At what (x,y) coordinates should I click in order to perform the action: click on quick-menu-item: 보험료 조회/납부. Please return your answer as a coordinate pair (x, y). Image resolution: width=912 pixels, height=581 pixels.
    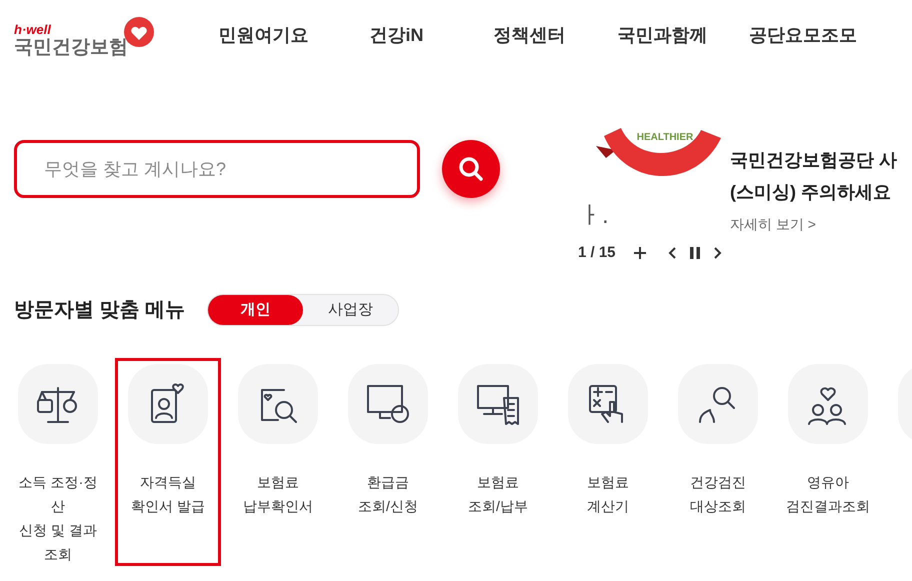
    Looking at the image, I should click on (498, 465).